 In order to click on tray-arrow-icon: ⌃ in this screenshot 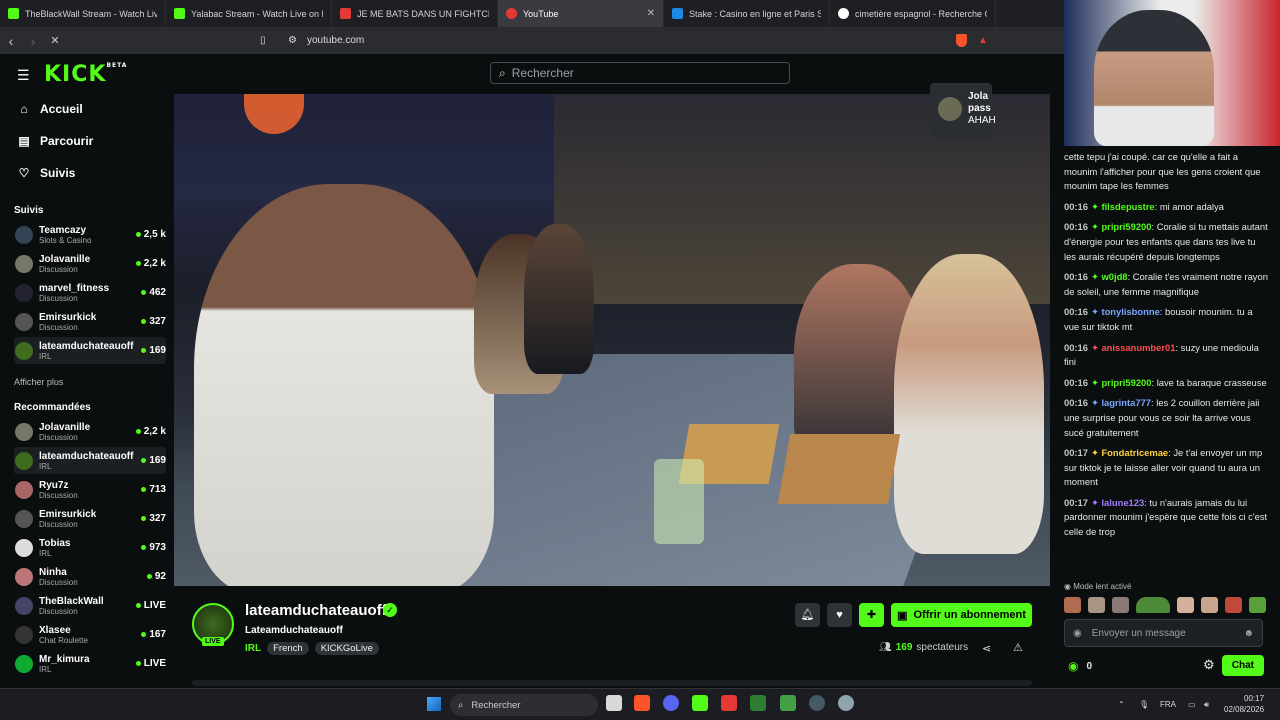, I will do `click(1121, 704)`.